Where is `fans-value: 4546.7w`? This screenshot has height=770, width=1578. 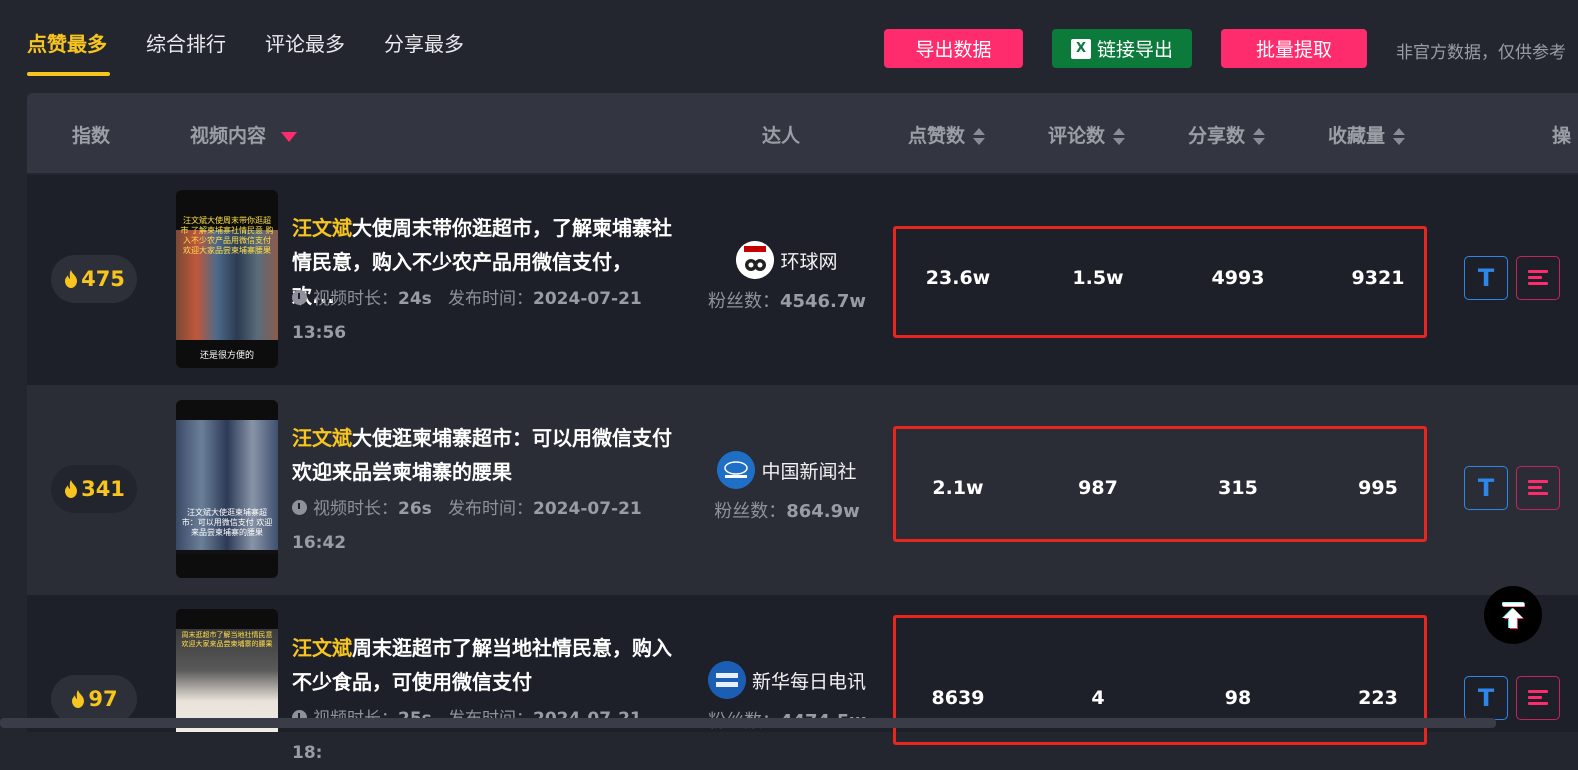 fans-value: 4546.7w is located at coordinates (823, 301).